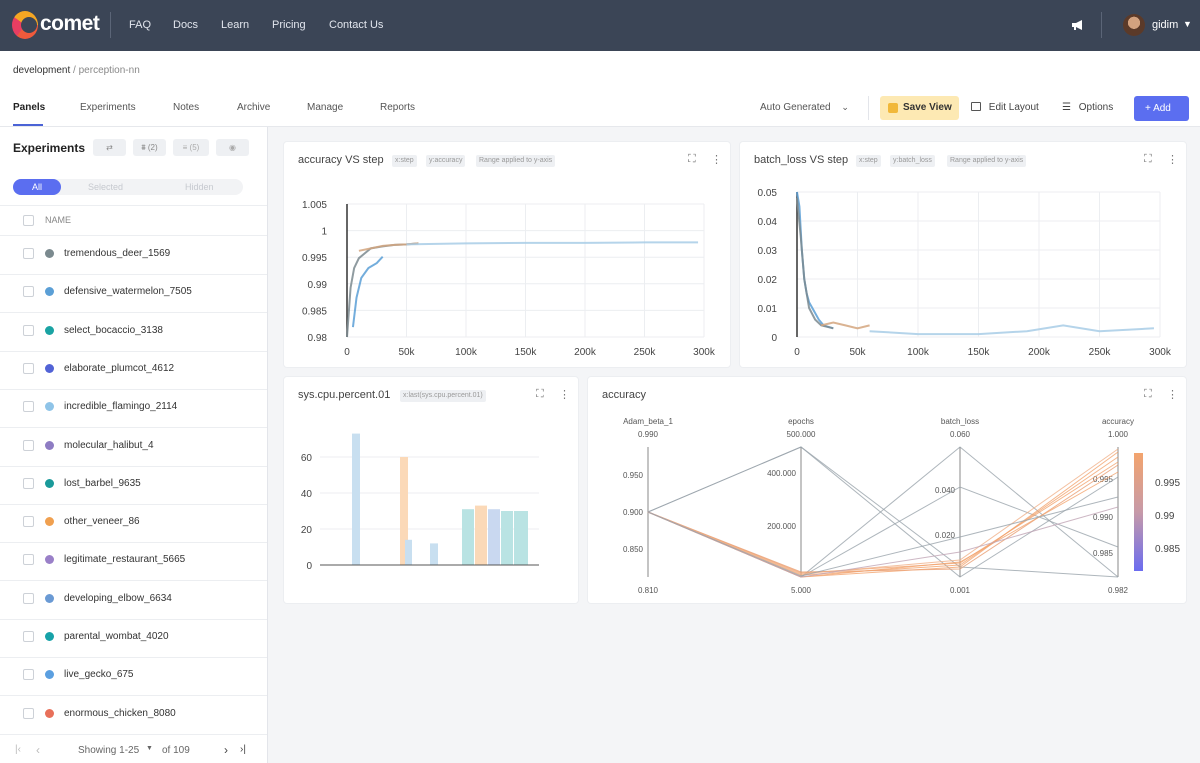 This screenshot has width=1200, height=763. Describe the element at coordinates (1187, 24) in the screenshot. I see `chevron-down-icon: ▼` at that location.